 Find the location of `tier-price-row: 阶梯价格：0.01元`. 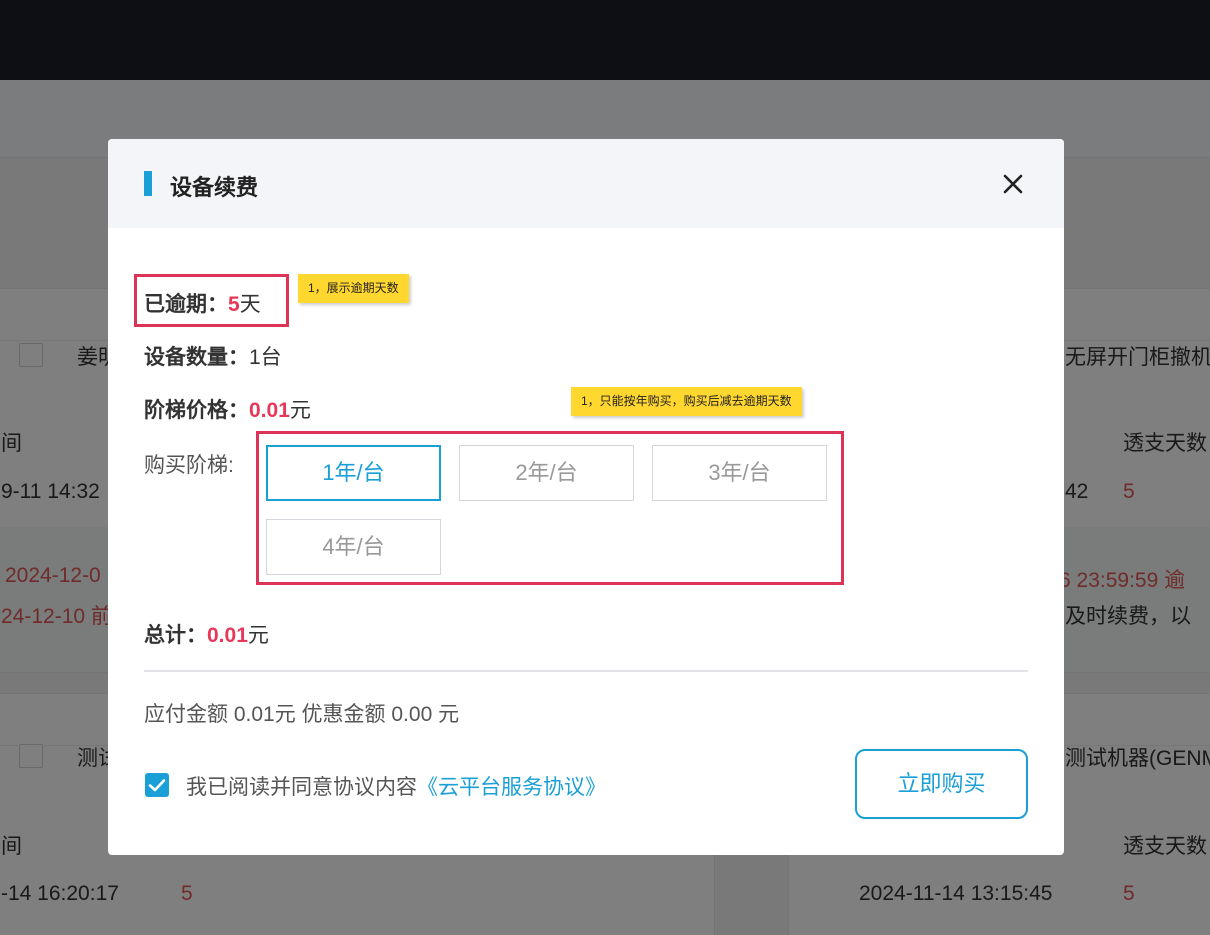

tier-price-row: 阶梯价格：0.01元 is located at coordinates (227, 409).